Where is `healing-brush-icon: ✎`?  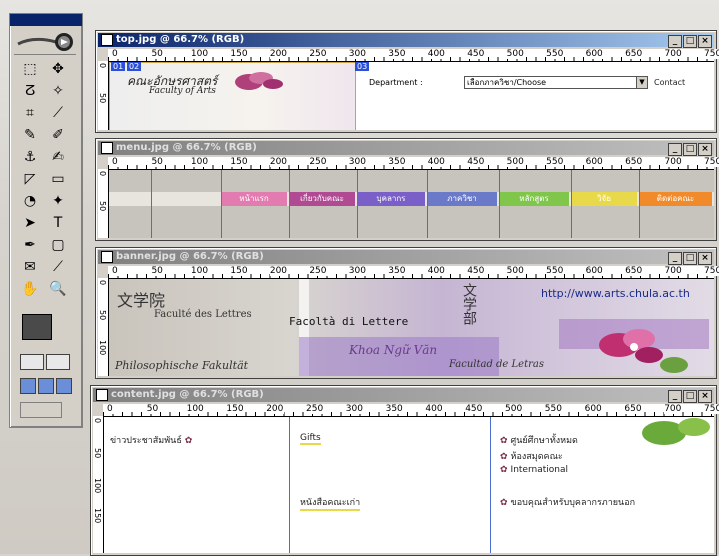 healing-brush-icon: ✎ is located at coordinates (30, 135).